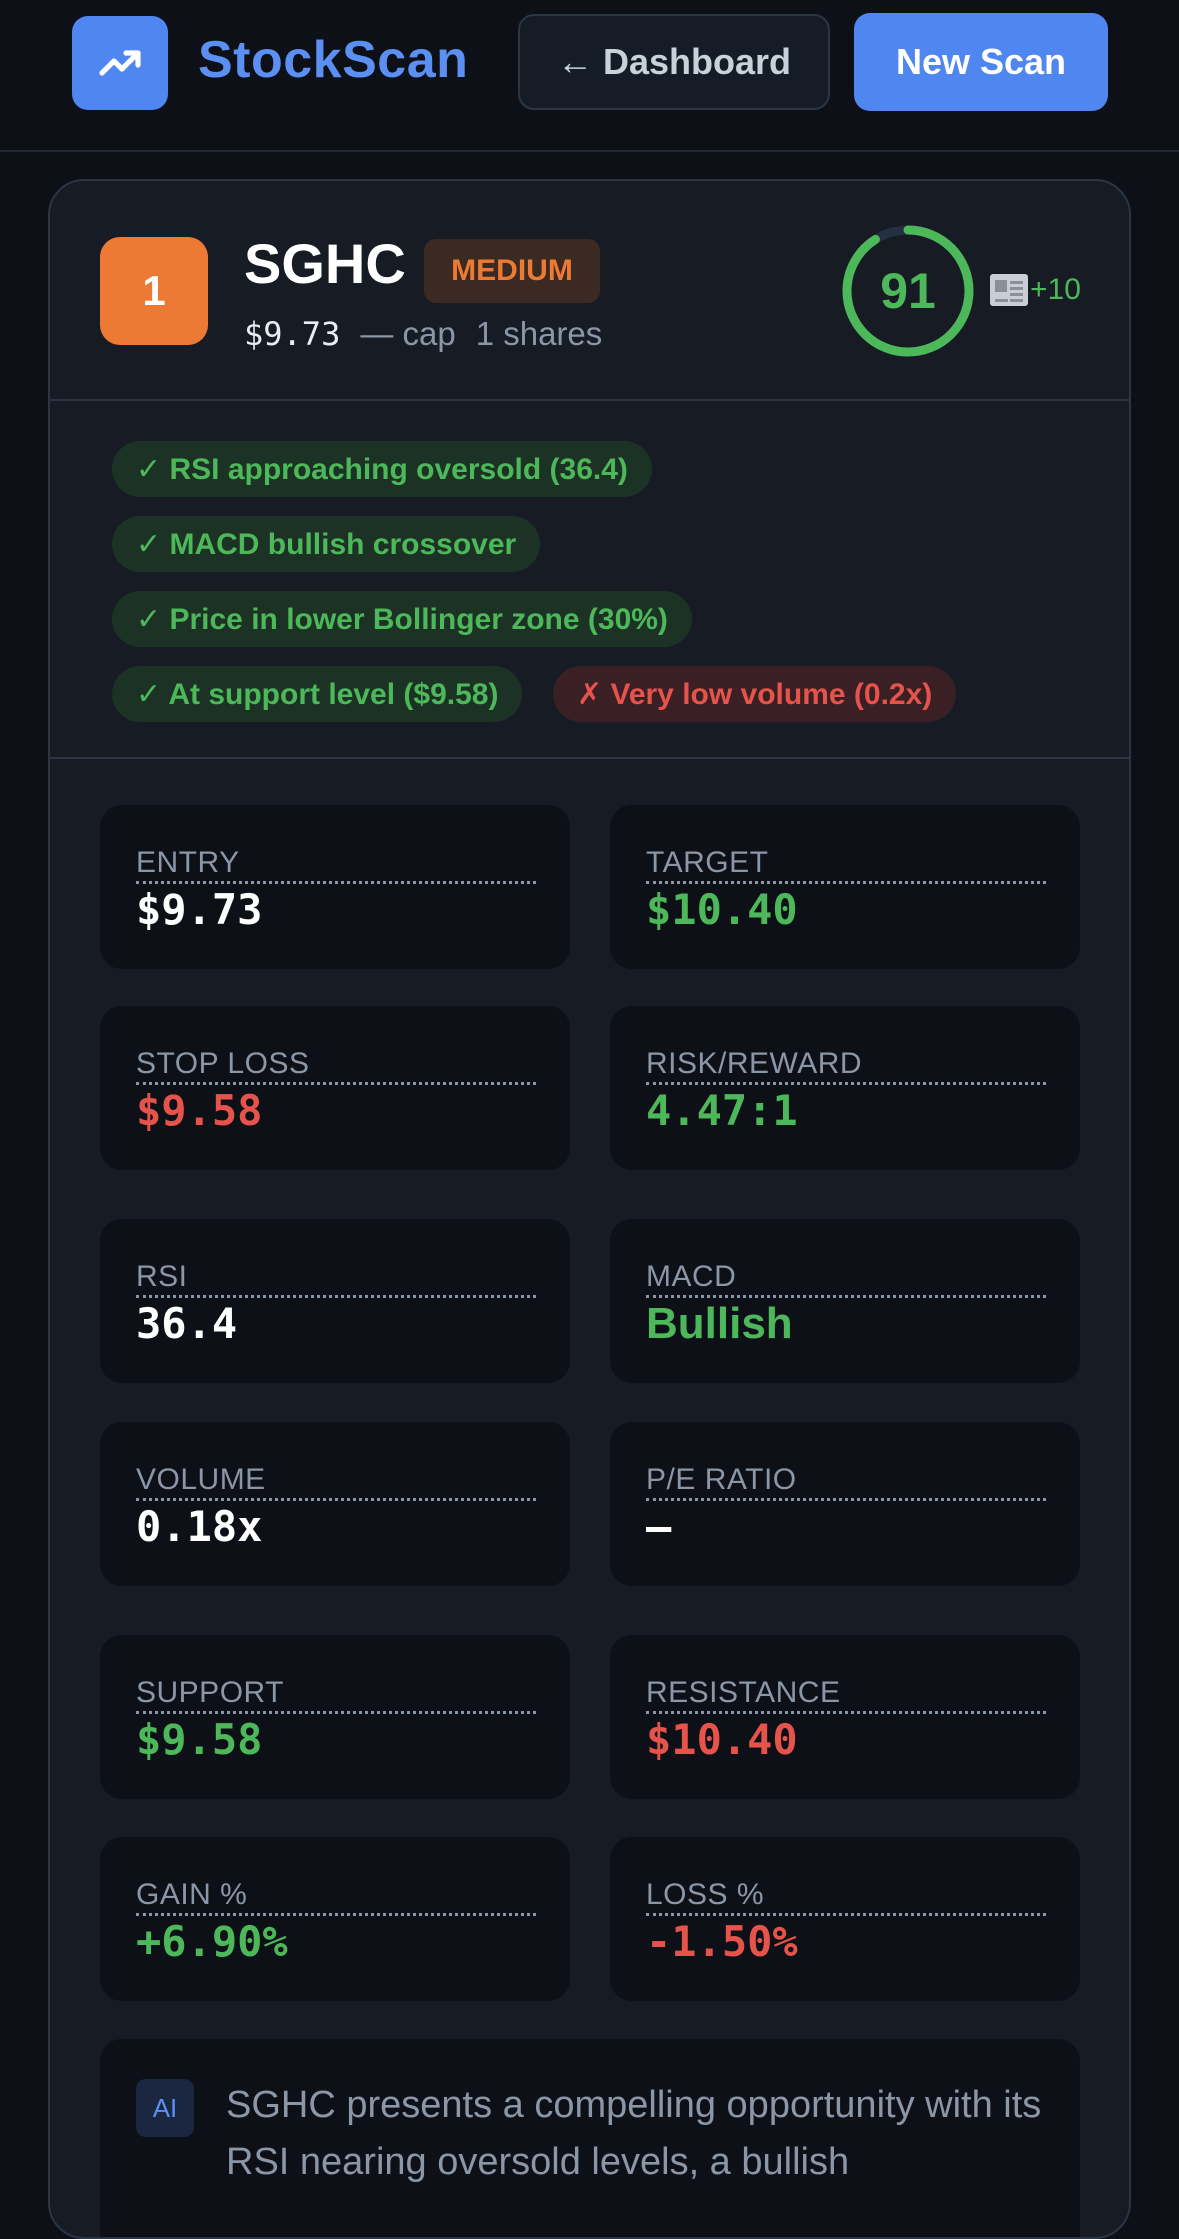 Image resolution: width=1179 pixels, height=2239 pixels. Describe the element at coordinates (846, 1278) in the screenshot. I see `stat-label: MACD` at that location.